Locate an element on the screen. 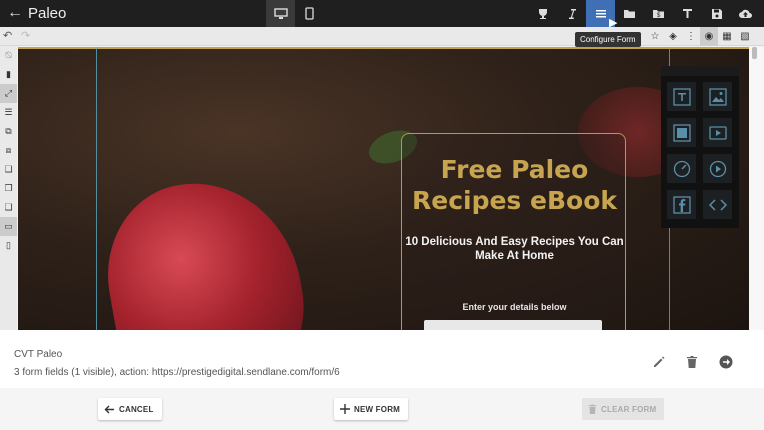  view-tools: ☆ ◈ ⋮ ◉ ▦ ▧ is located at coordinates (700, 36).